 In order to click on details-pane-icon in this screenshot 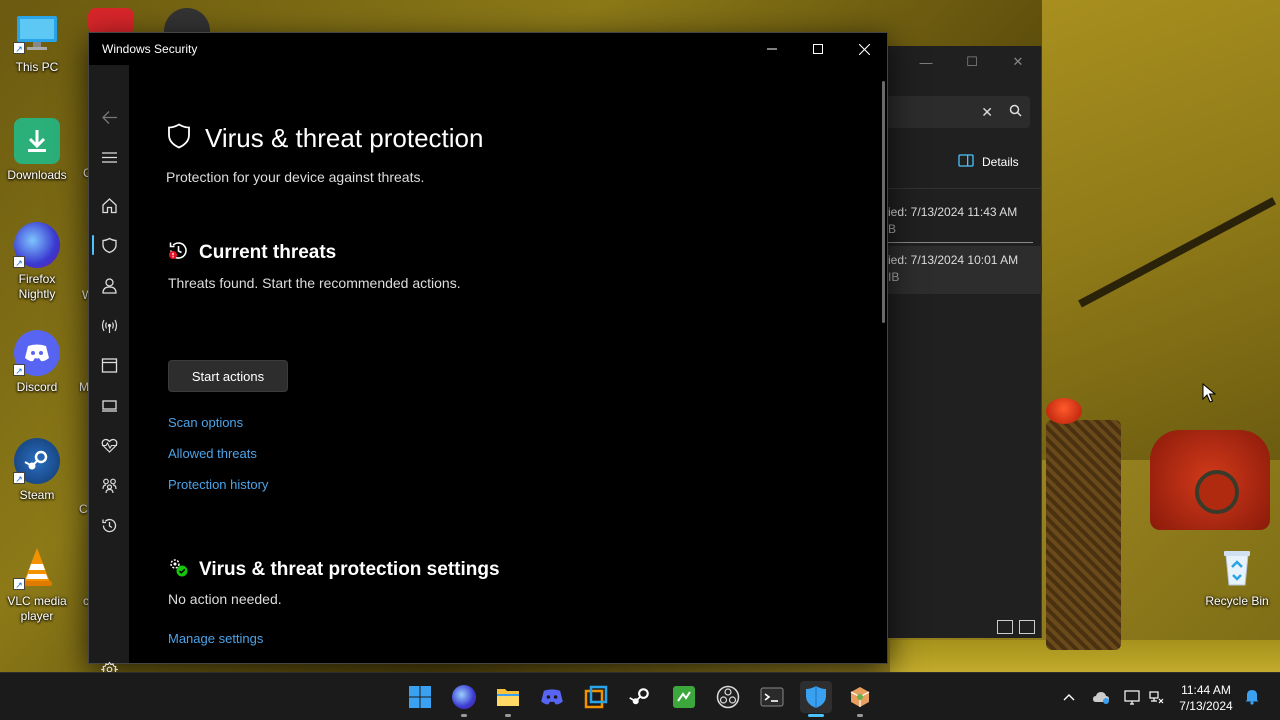, I will do `click(966, 162)`.